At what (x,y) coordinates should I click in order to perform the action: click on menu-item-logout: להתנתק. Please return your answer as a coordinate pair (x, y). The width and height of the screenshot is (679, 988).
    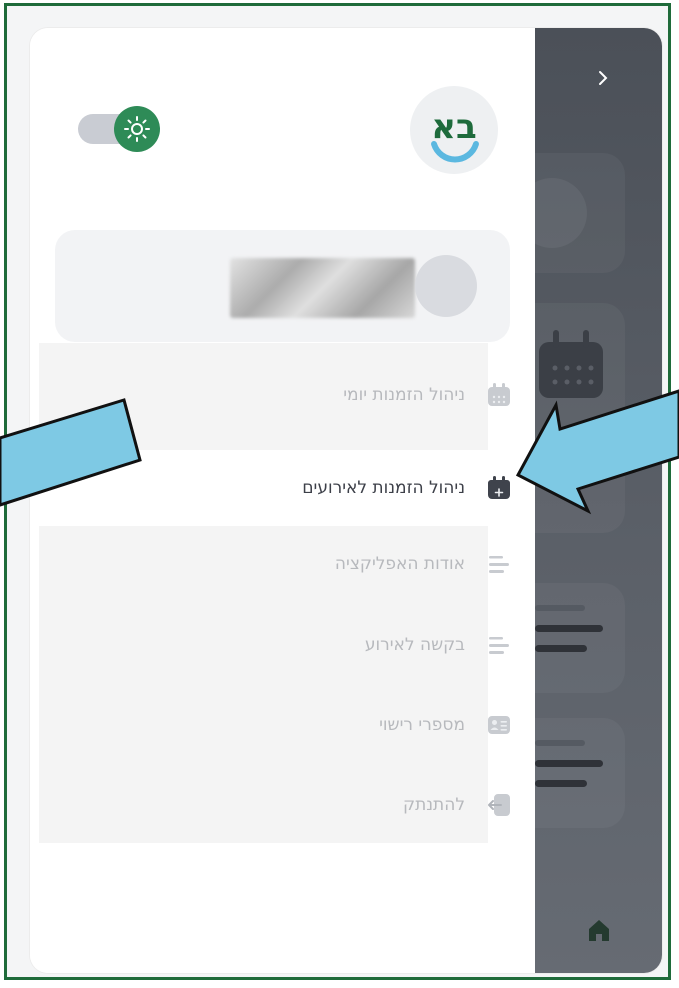
    Looking at the image, I should click on (460, 805).